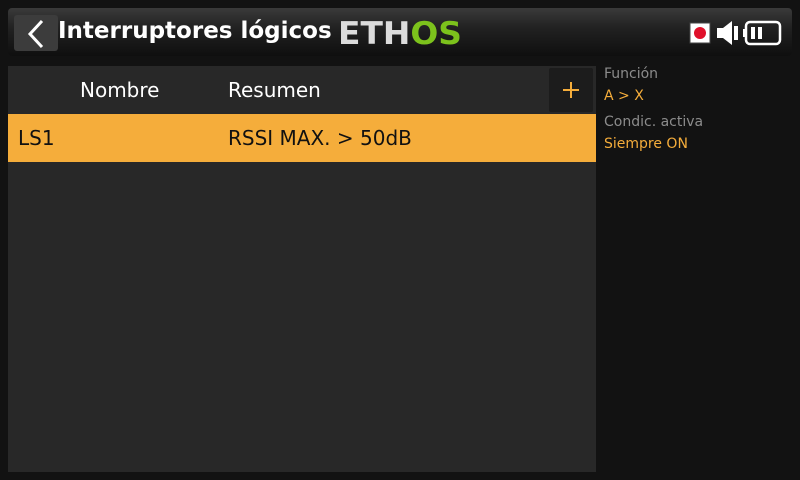 The width and height of the screenshot is (800, 480). I want to click on function-label: Función, so click(631, 74).